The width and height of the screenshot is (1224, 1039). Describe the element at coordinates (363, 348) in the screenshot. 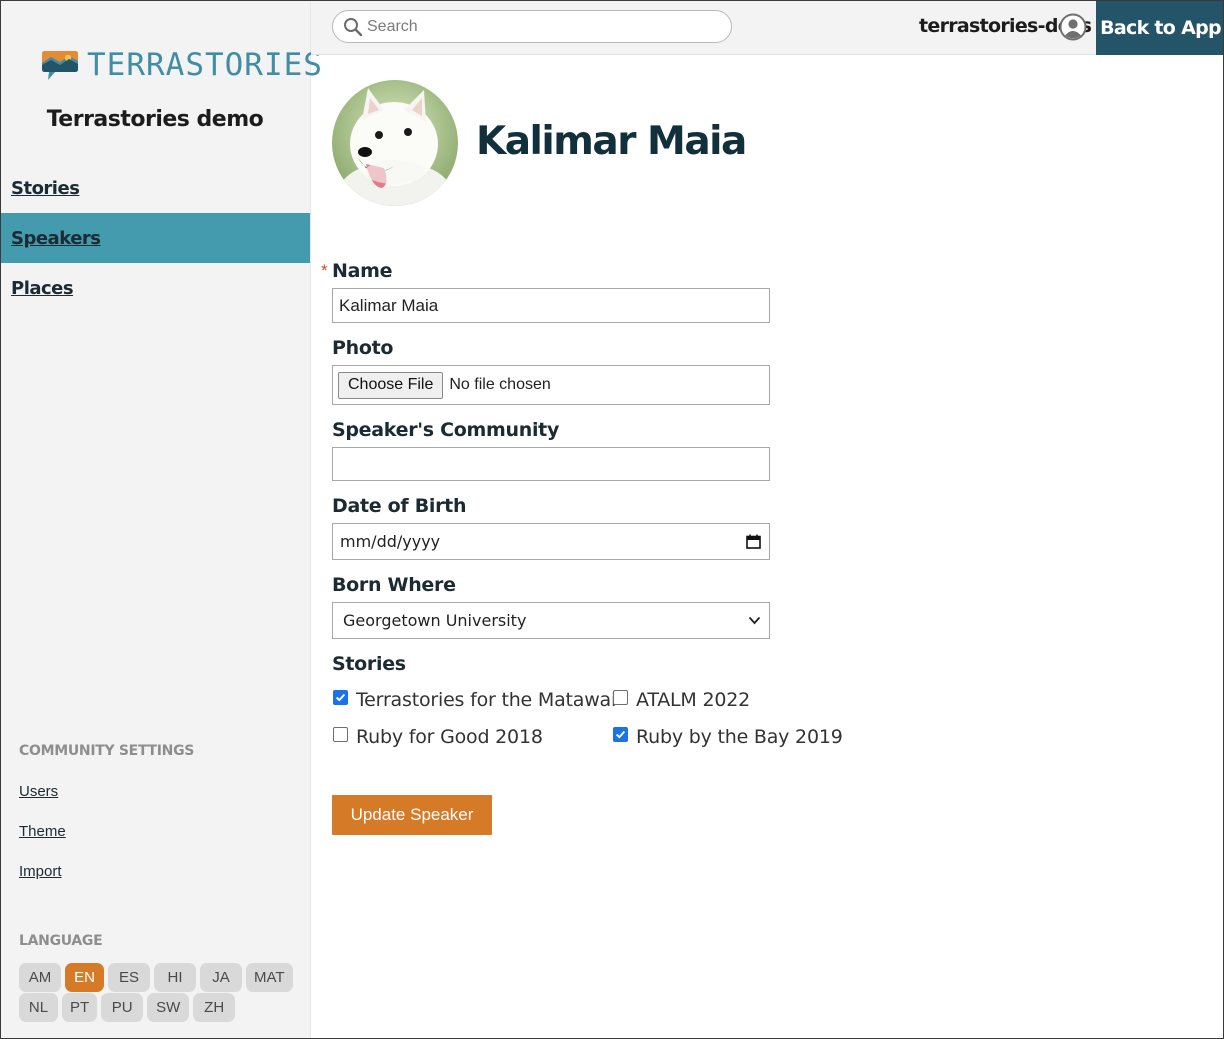

I see `photo-label: Photo` at that location.